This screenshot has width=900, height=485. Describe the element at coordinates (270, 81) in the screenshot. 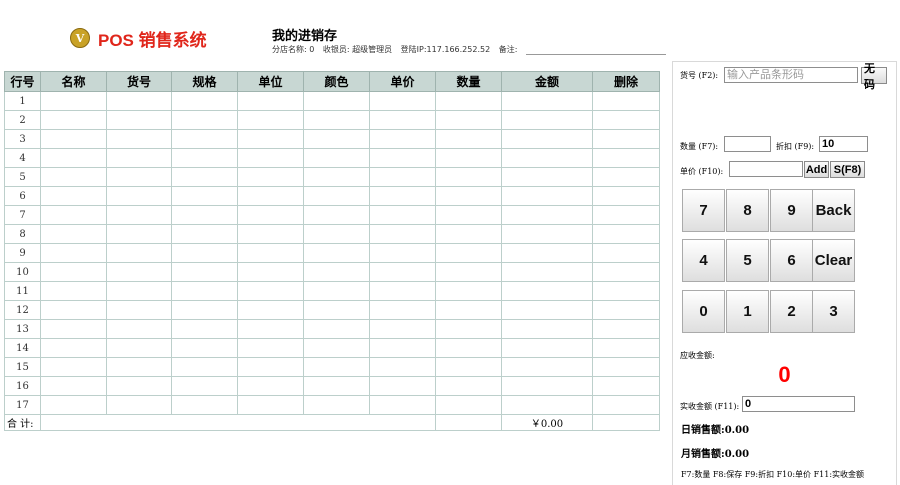

I see `column-header: 单位` at that location.